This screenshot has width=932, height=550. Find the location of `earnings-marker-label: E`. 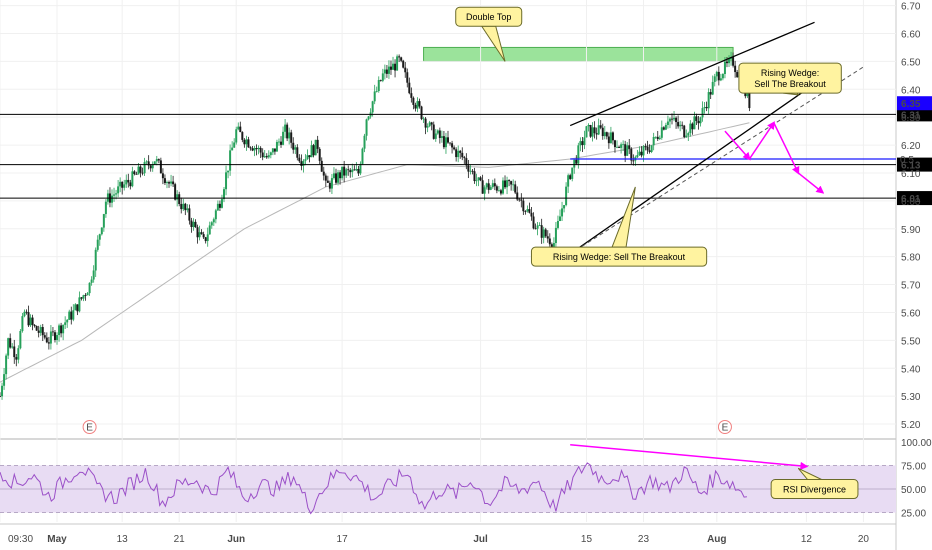

earnings-marker-label: E is located at coordinates (89, 428).